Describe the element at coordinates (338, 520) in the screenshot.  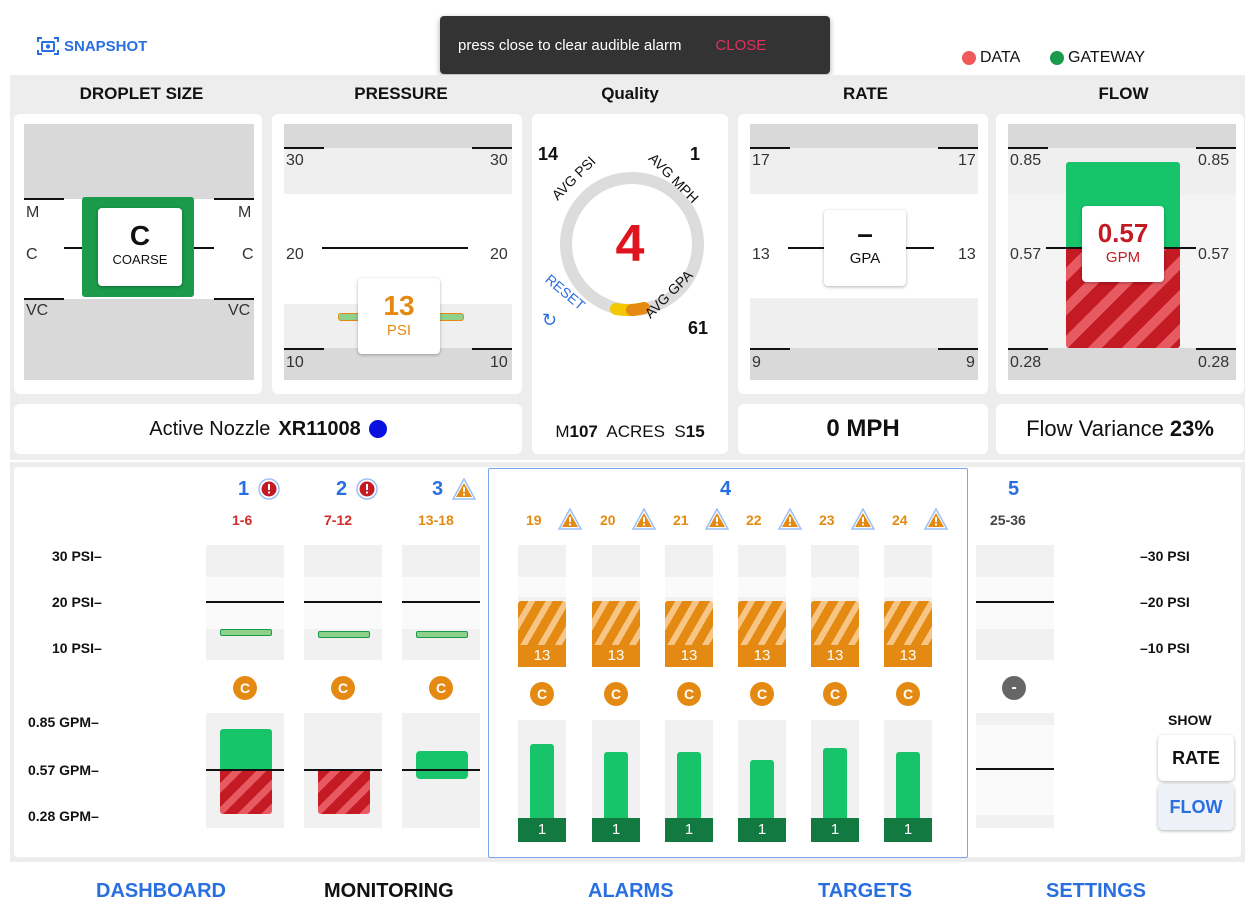
I see `section-2-range: 7-12` at that location.